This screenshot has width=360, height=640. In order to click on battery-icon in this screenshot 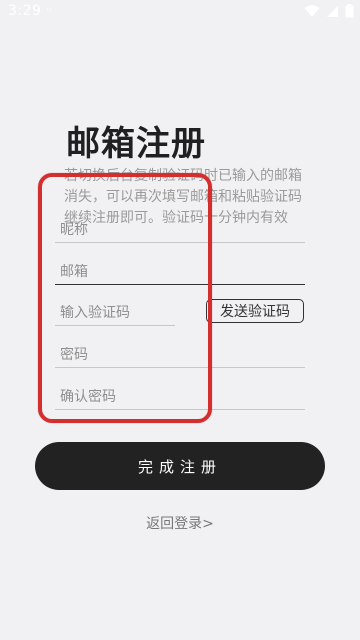, I will do `click(349, 11)`.